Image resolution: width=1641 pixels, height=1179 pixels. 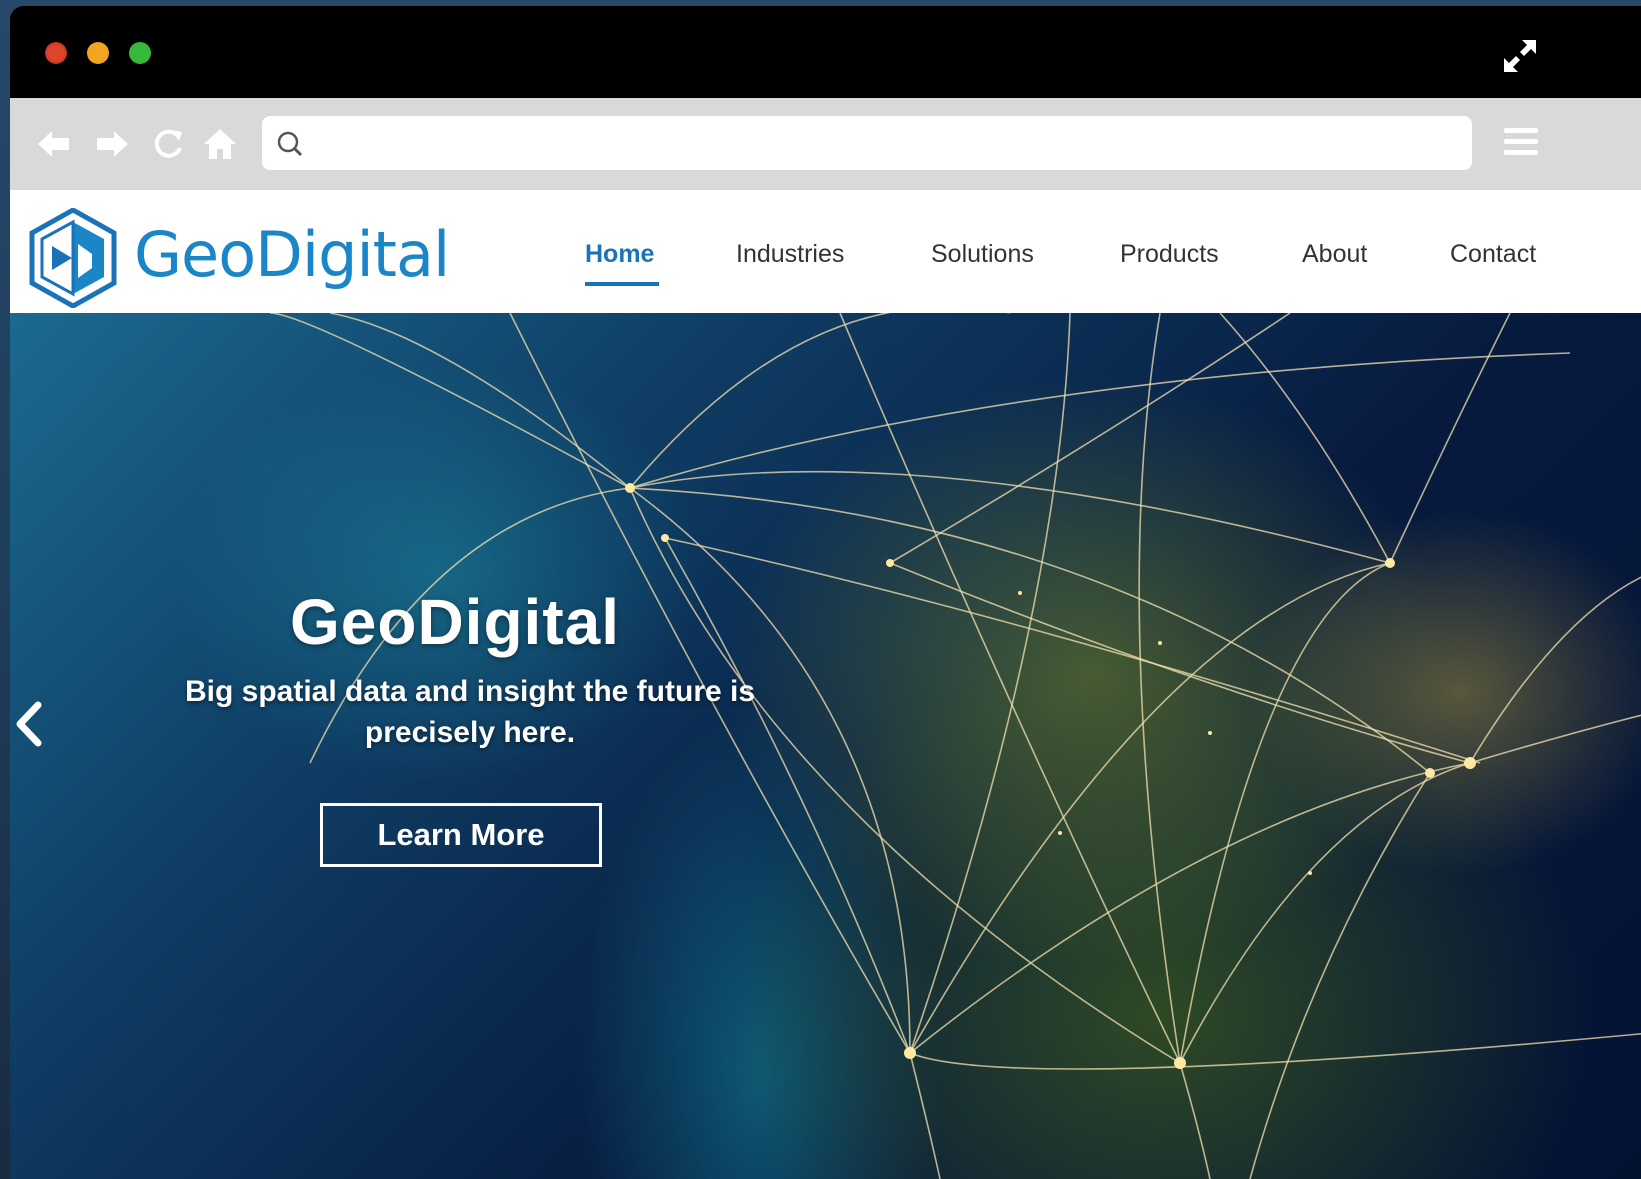 I want to click on zoom-window-button, so click(x=140, y=53).